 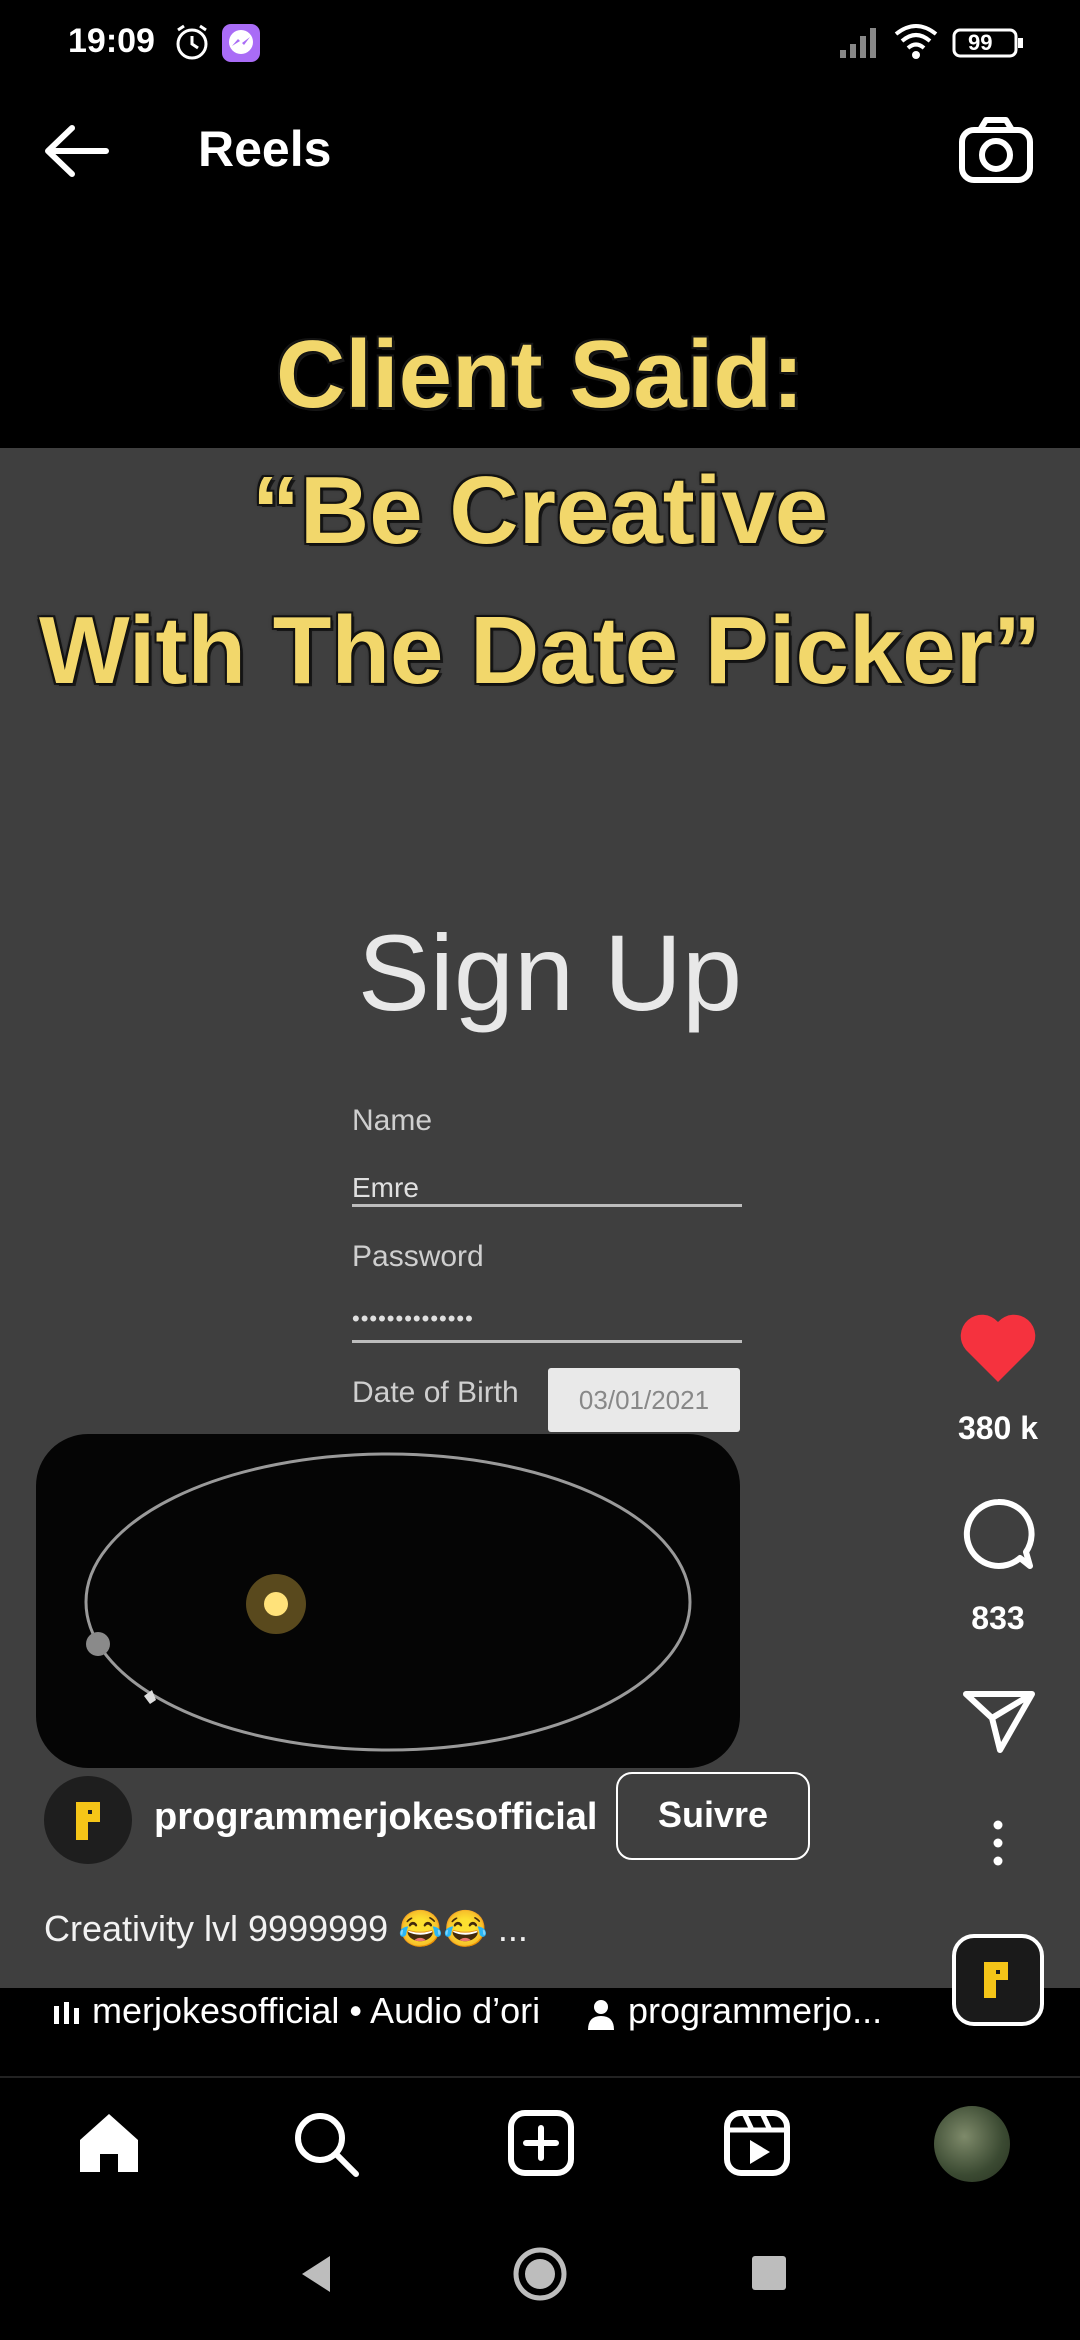 What do you see at coordinates (998, 1428) in the screenshot?
I see `like-count: 380 k` at bounding box center [998, 1428].